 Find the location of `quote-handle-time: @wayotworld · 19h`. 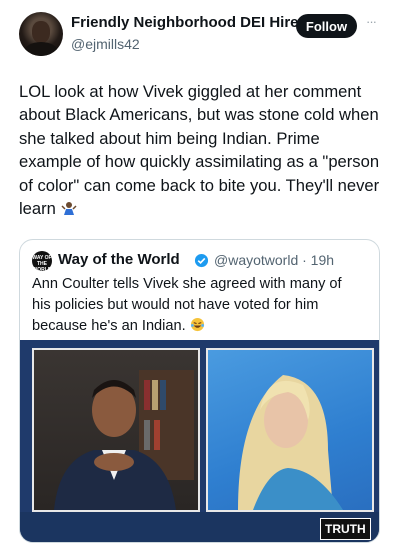

quote-handle-time: @wayotworld · 19h is located at coordinates (274, 260).